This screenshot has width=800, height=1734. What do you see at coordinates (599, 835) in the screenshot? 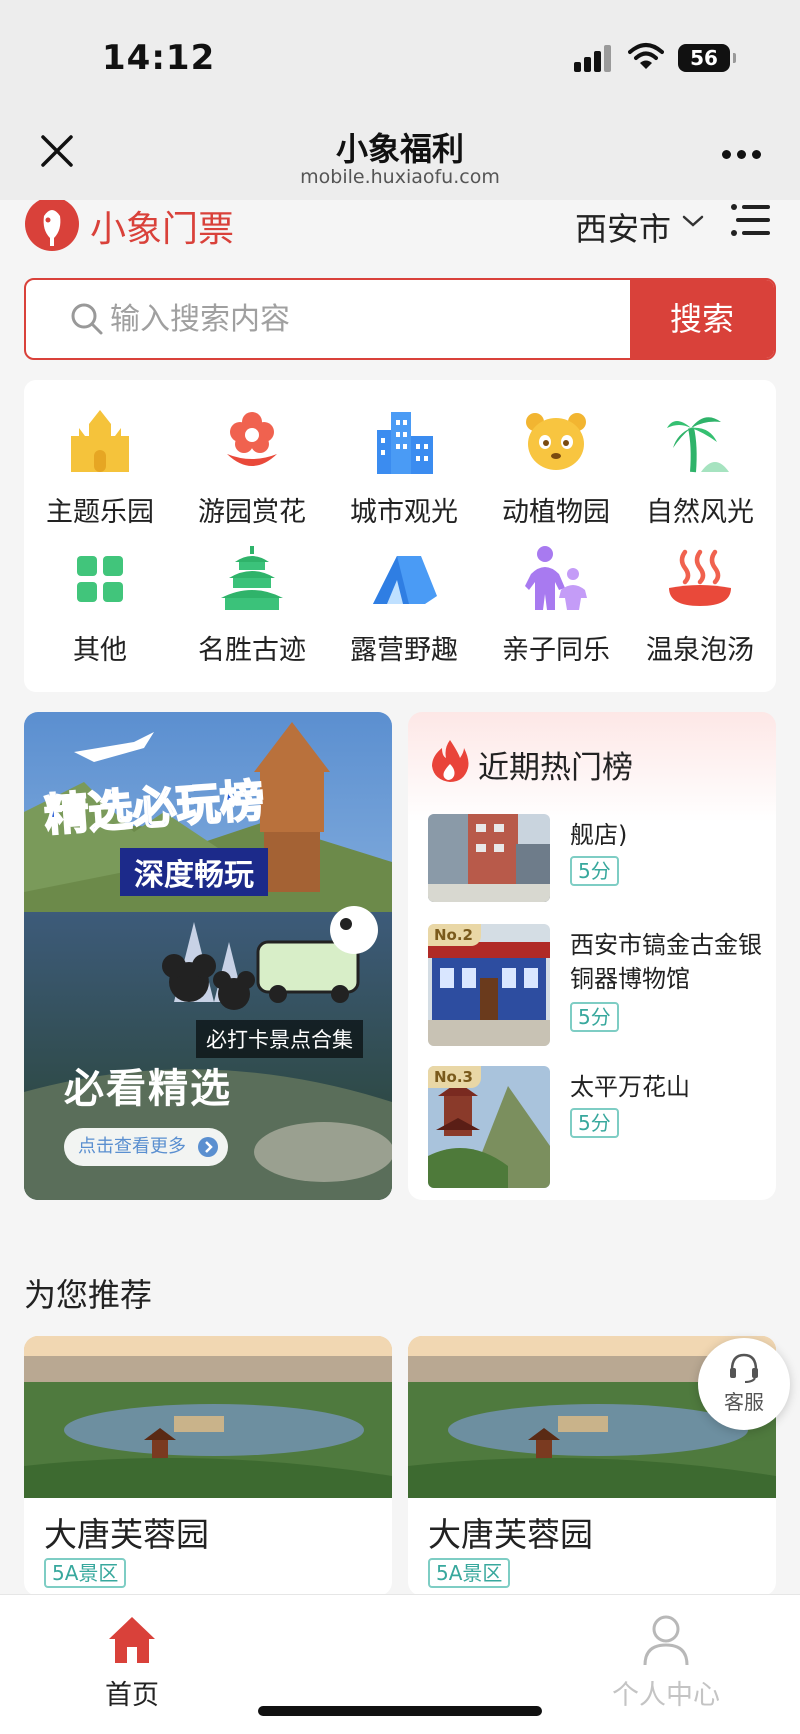
I see `hot-item-name: 舰店)` at bounding box center [599, 835].